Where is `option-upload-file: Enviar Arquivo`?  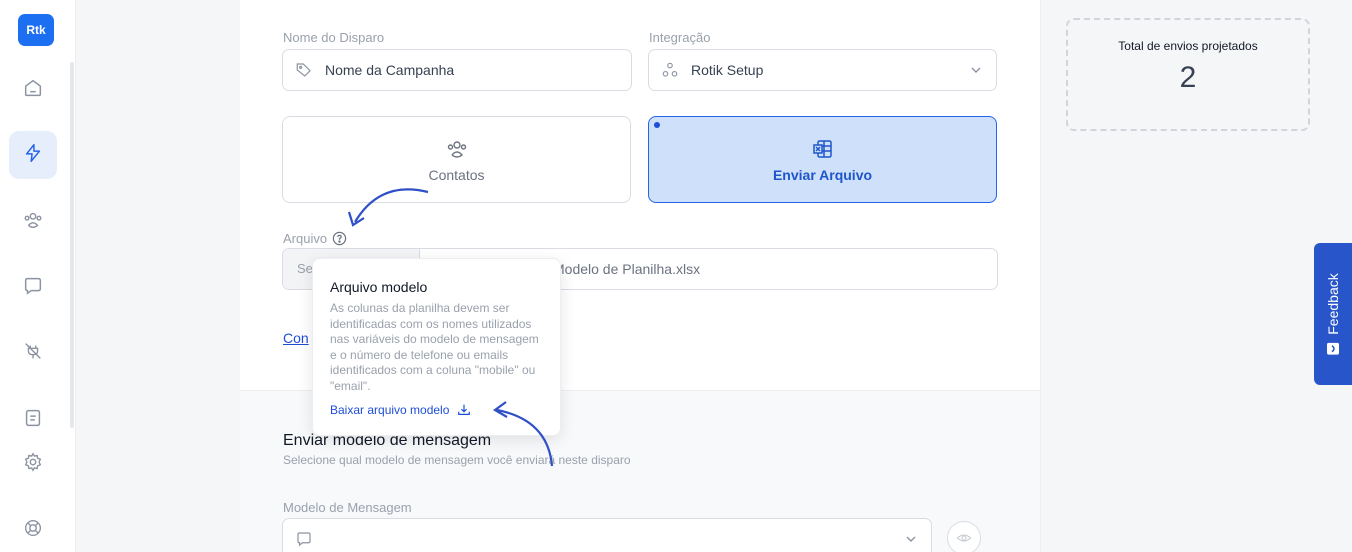
option-upload-file: Enviar Arquivo is located at coordinates (822, 159).